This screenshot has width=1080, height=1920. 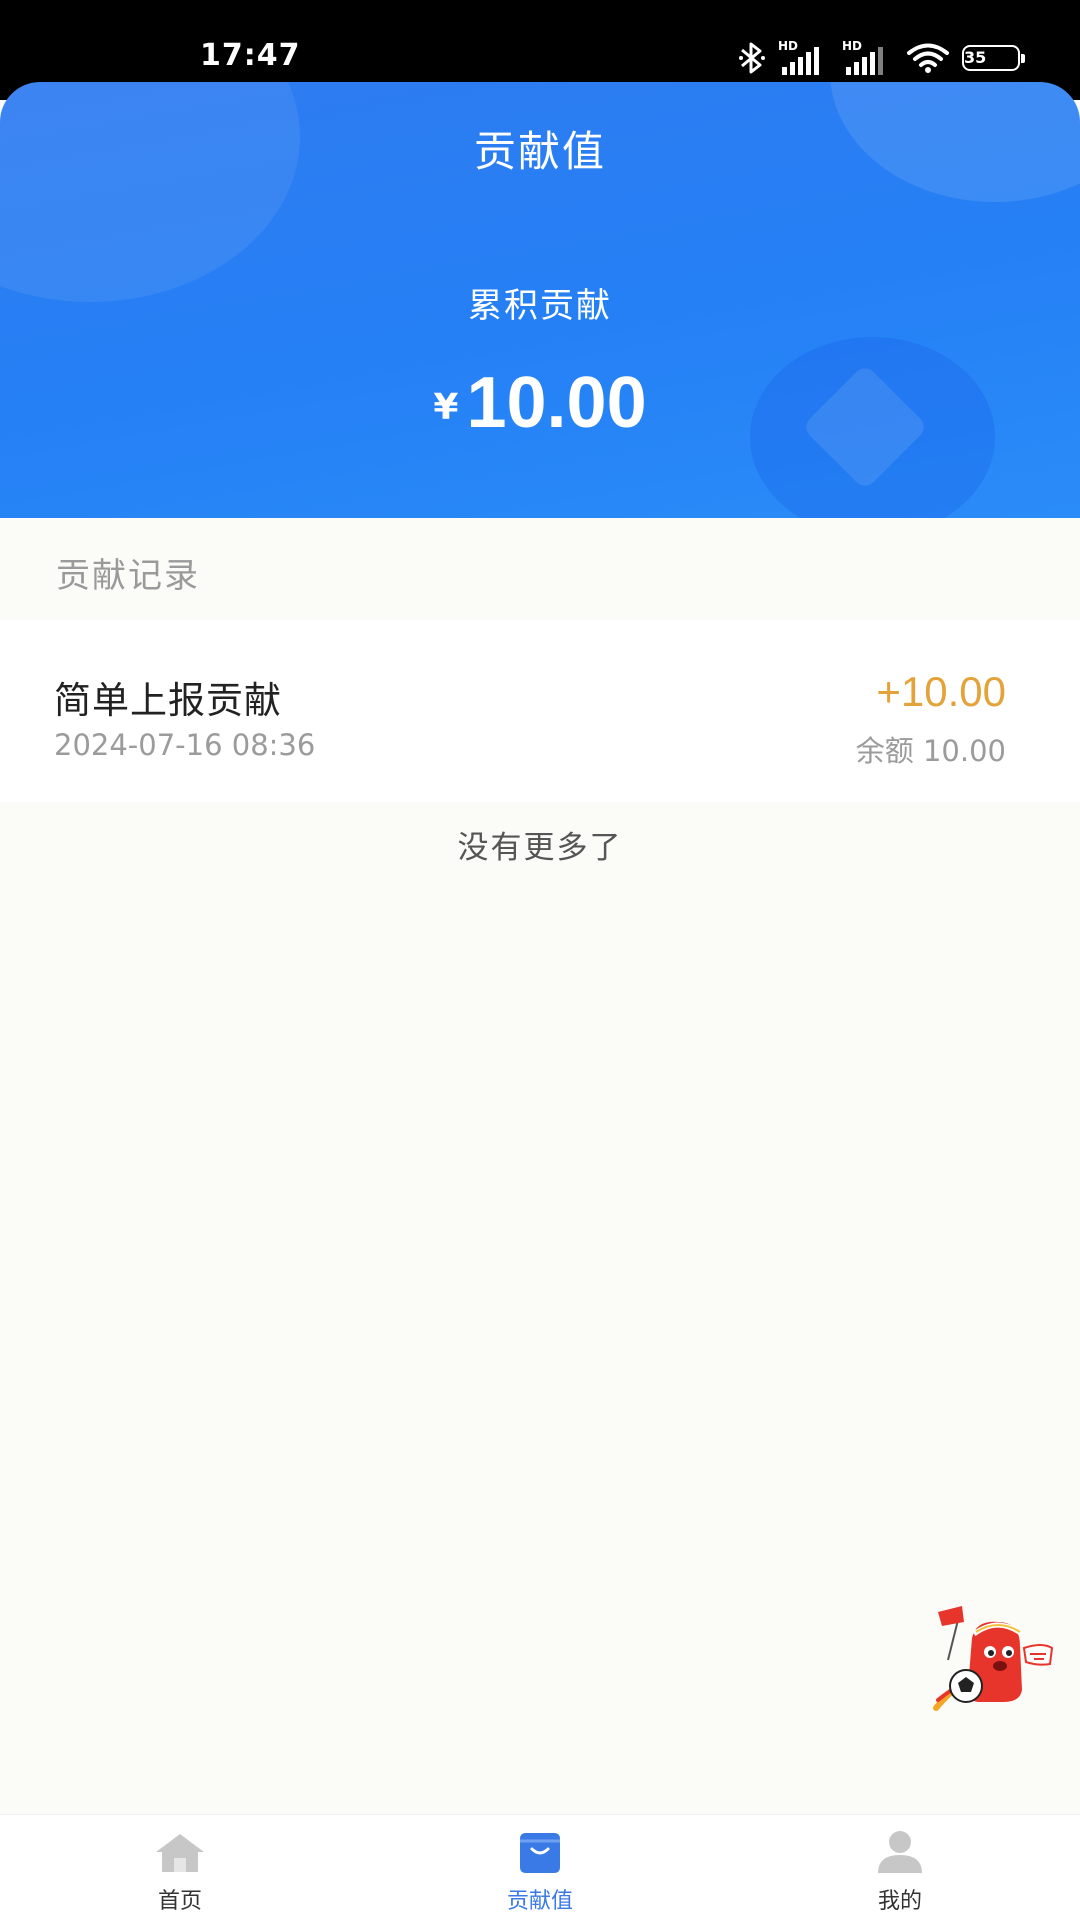 What do you see at coordinates (128, 576) in the screenshot?
I see `records-section-title: 贡献记录` at bounding box center [128, 576].